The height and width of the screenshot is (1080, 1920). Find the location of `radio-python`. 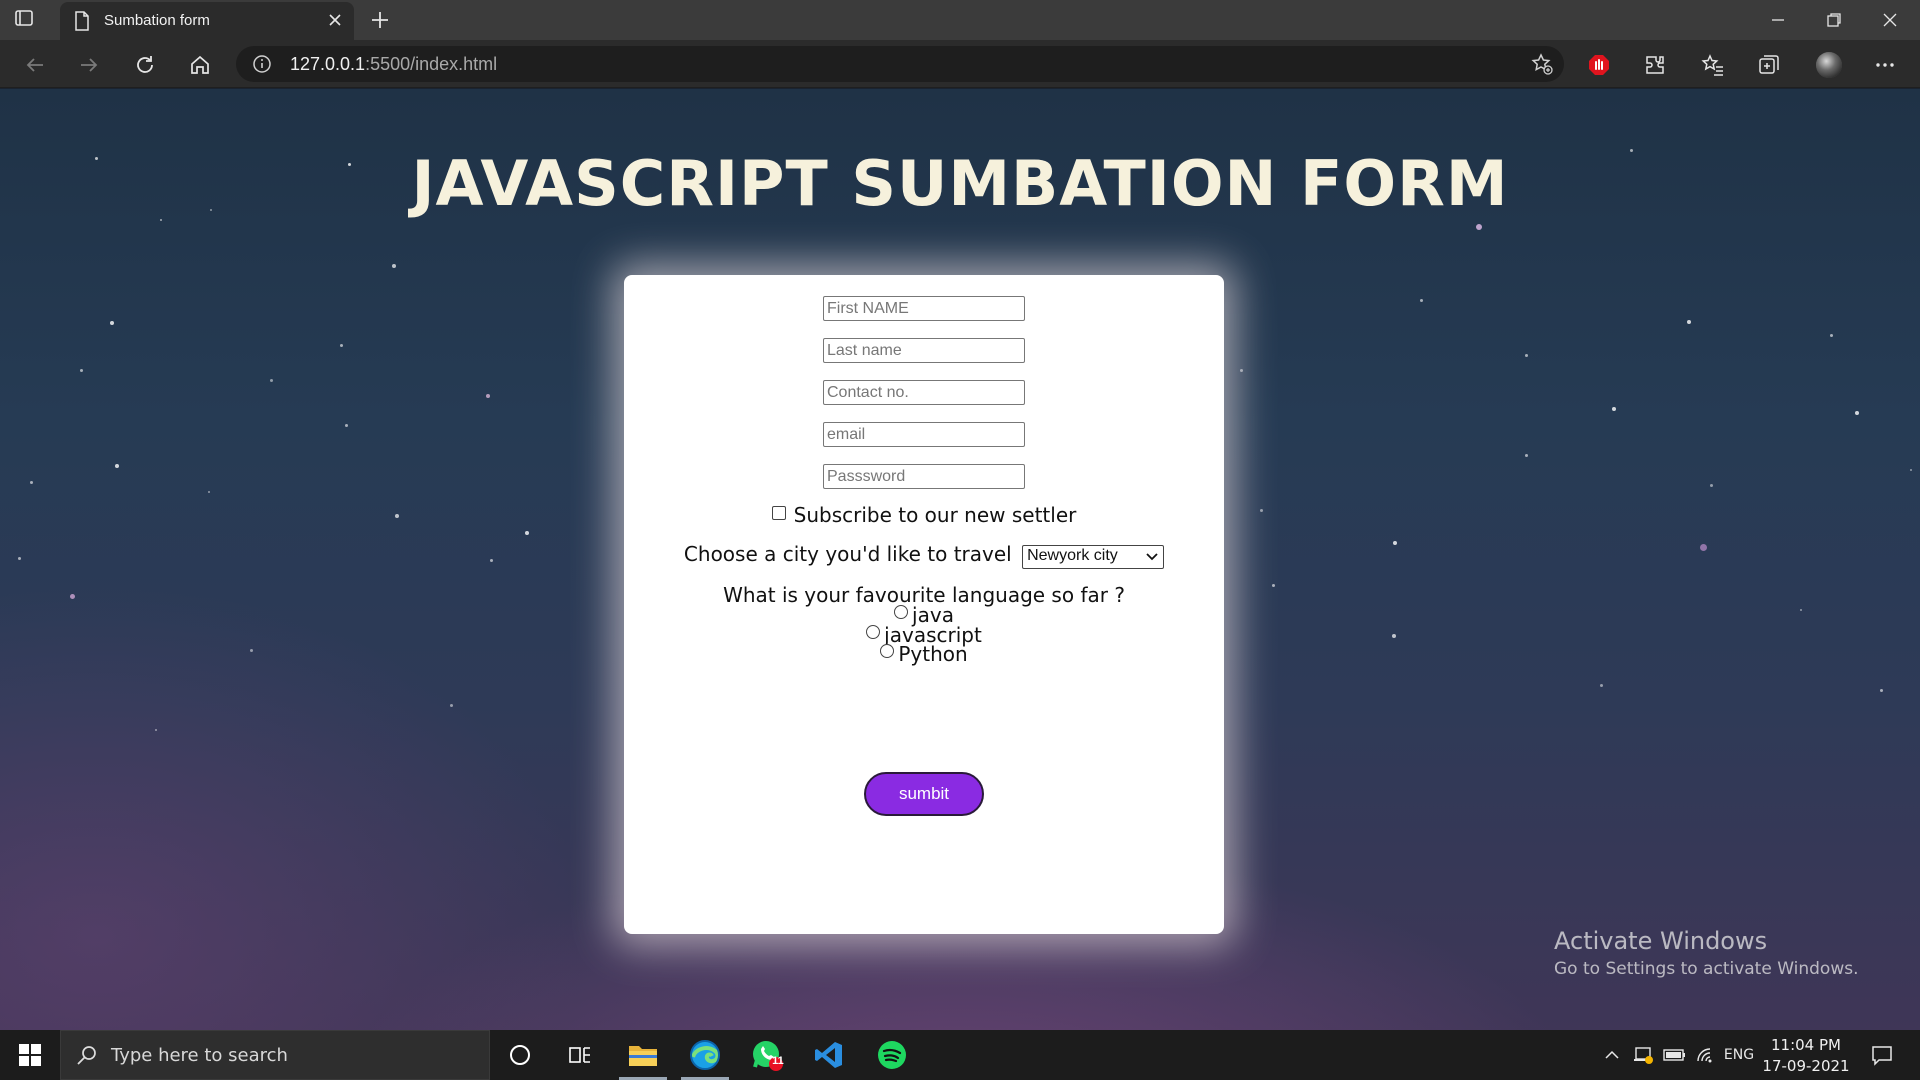

radio-python is located at coordinates (887, 651).